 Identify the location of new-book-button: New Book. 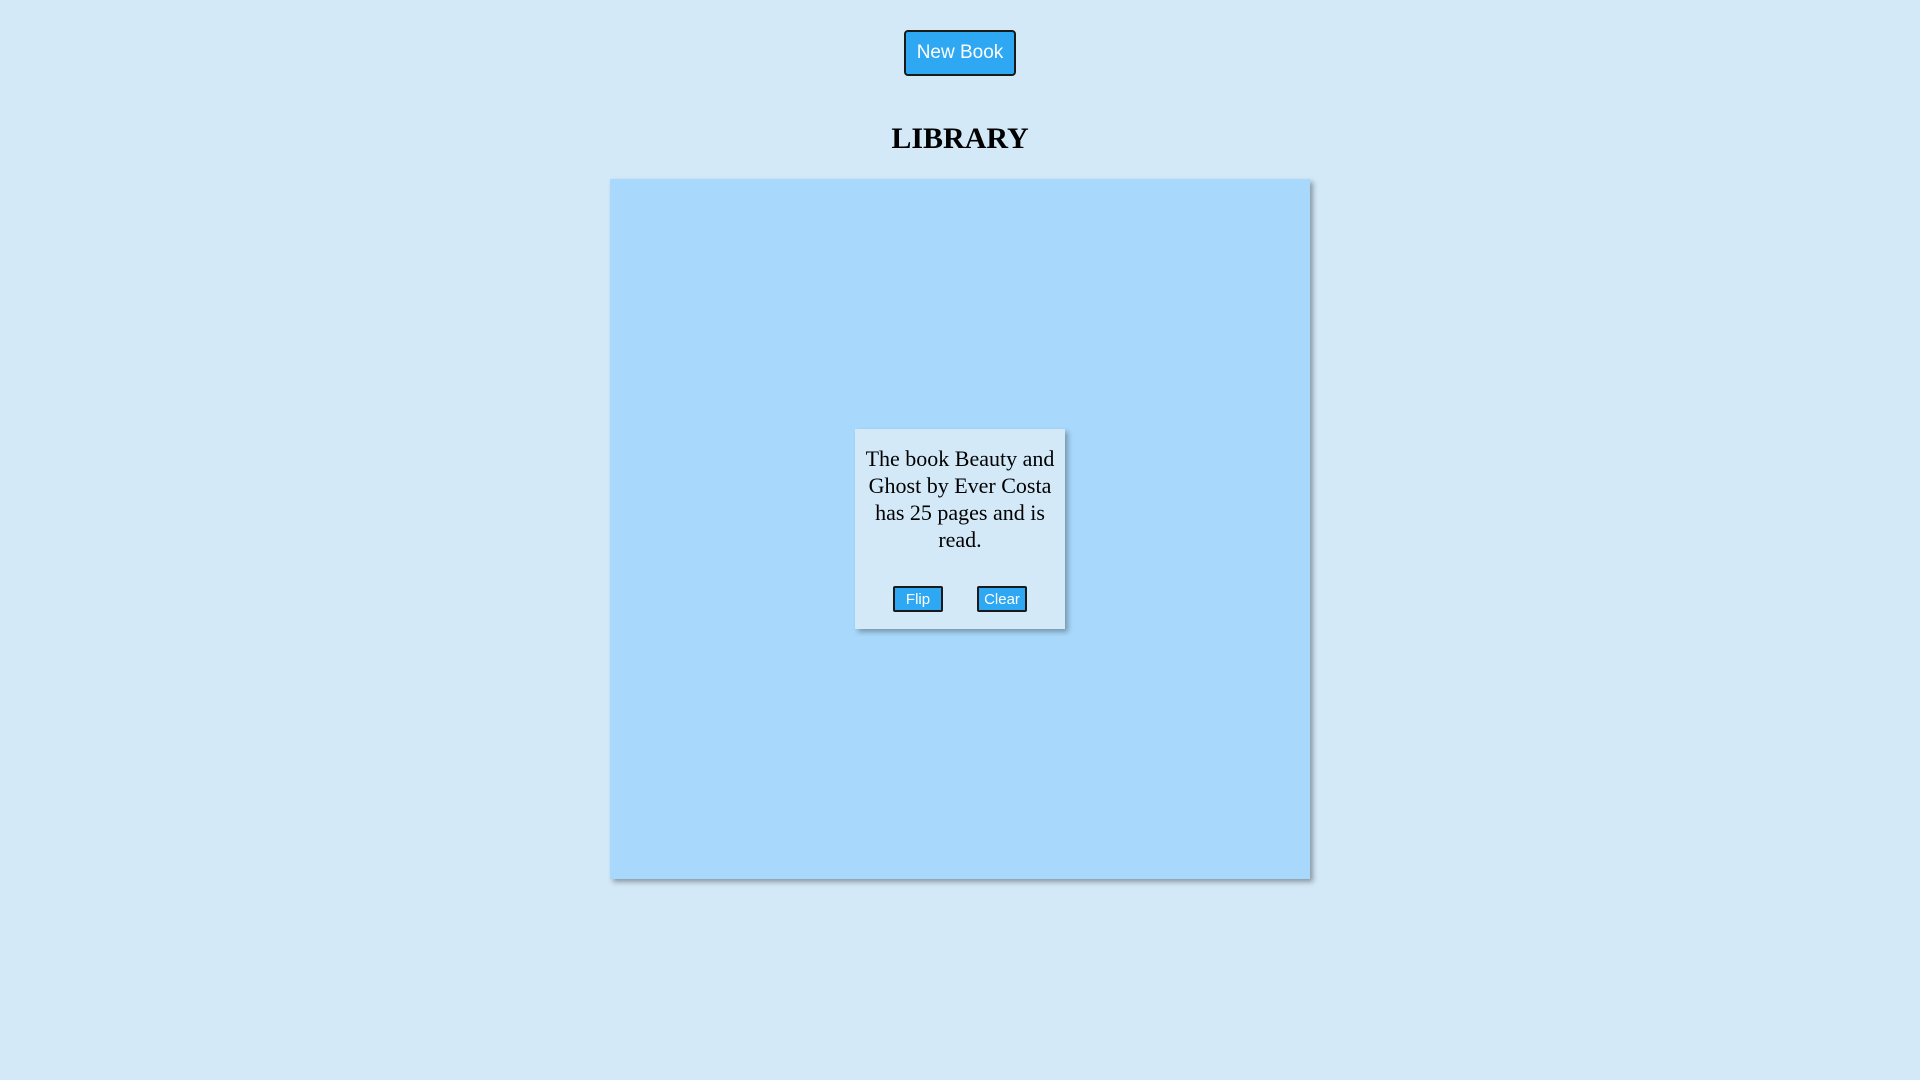
(960, 53).